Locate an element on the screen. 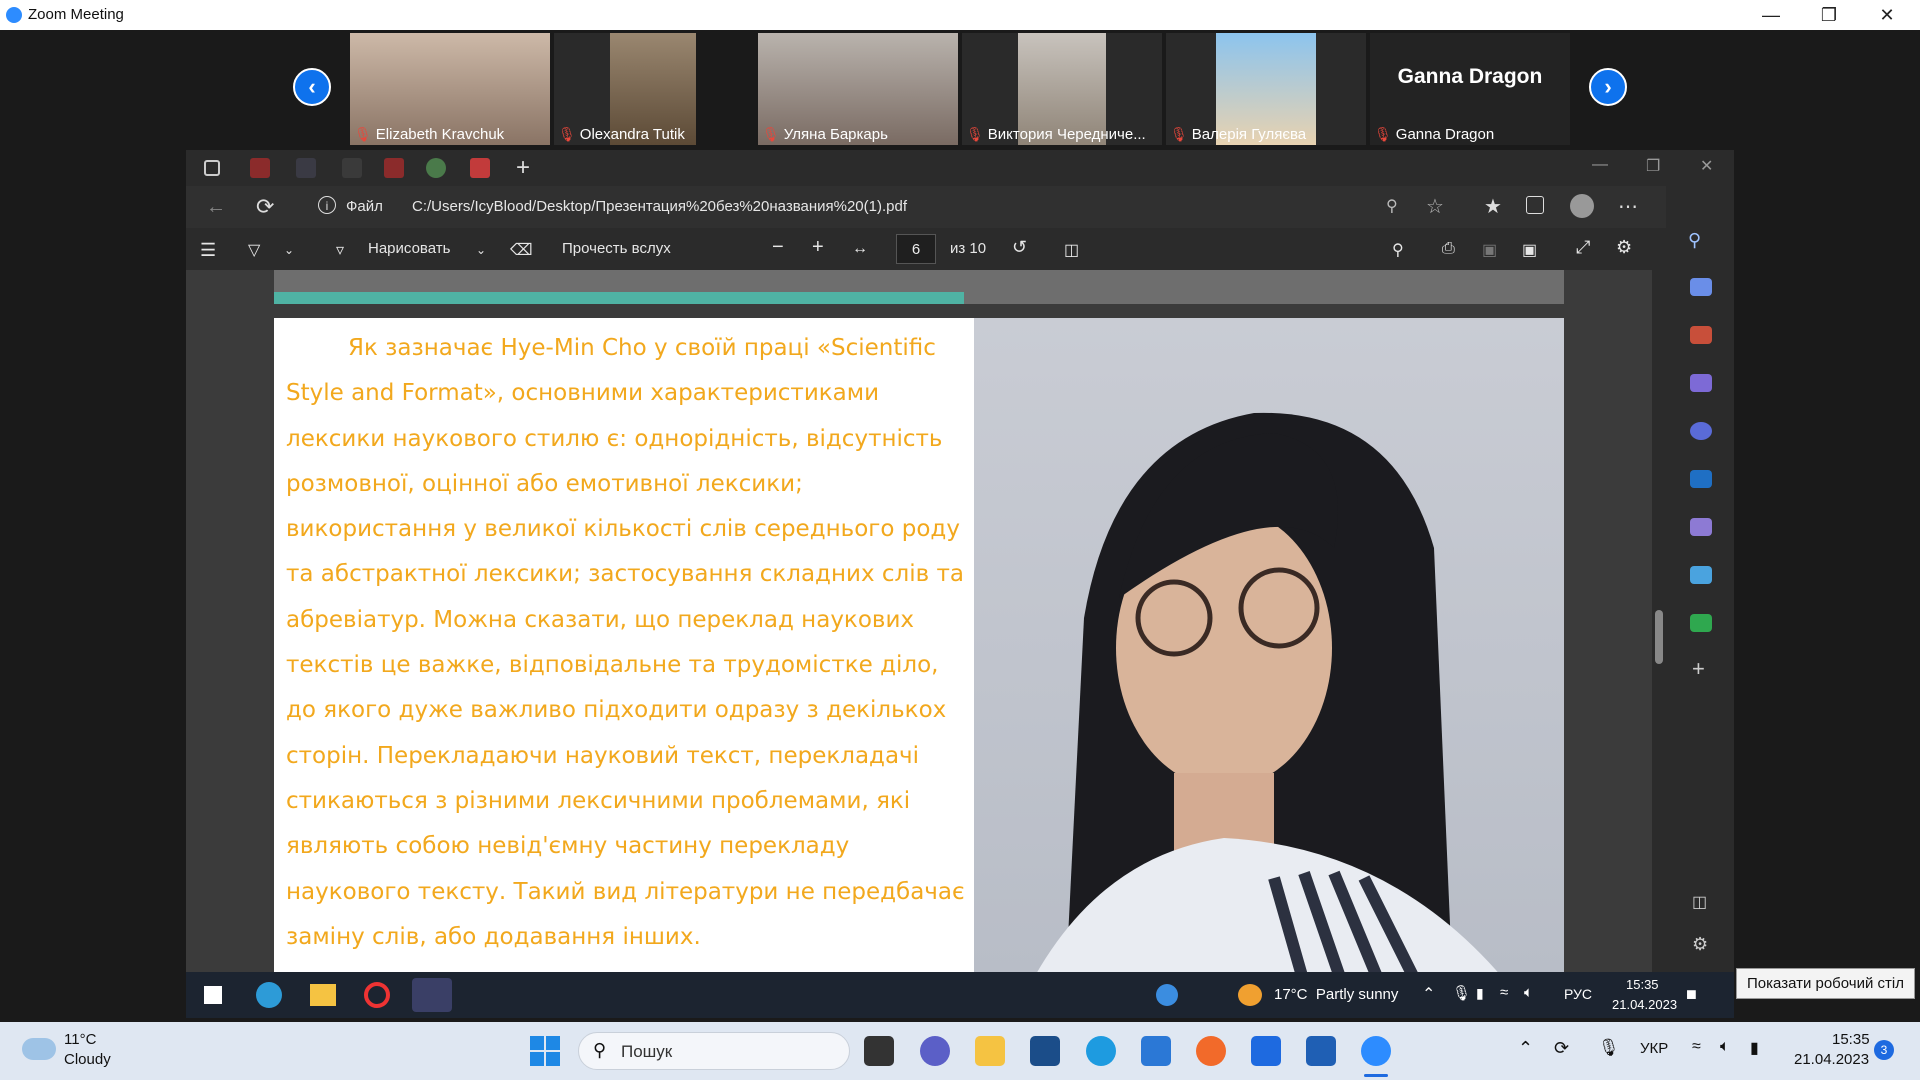 The height and width of the screenshot is (1080, 1920). page-number-input is located at coordinates (916, 249).